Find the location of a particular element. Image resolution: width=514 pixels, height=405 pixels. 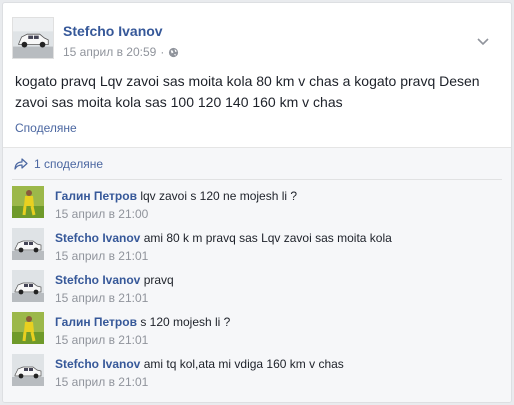

comment-text: s 120 mojesh li ? is located at coordinates (185, 322).